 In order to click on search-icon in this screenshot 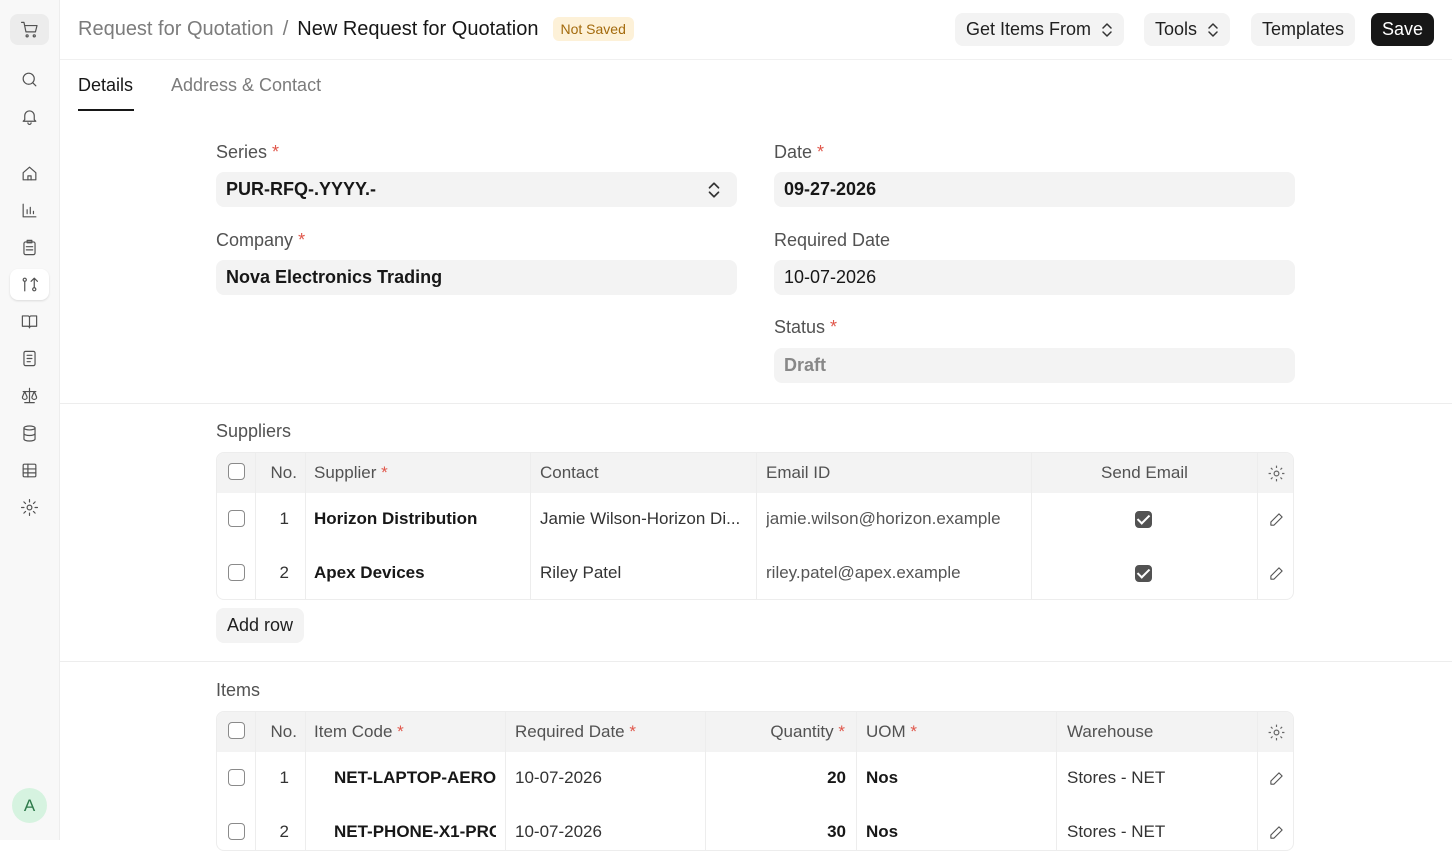, I will do `click(29, 79)`.